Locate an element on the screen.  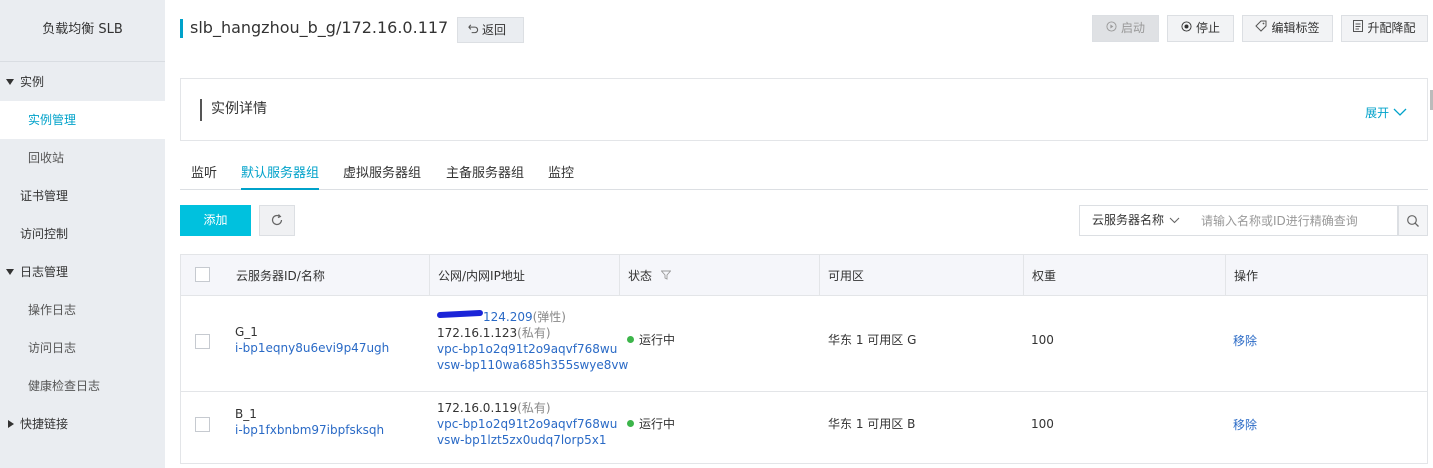
sidebar-group-quick-links: 快捷链接 is located at coordinates (82, 424).